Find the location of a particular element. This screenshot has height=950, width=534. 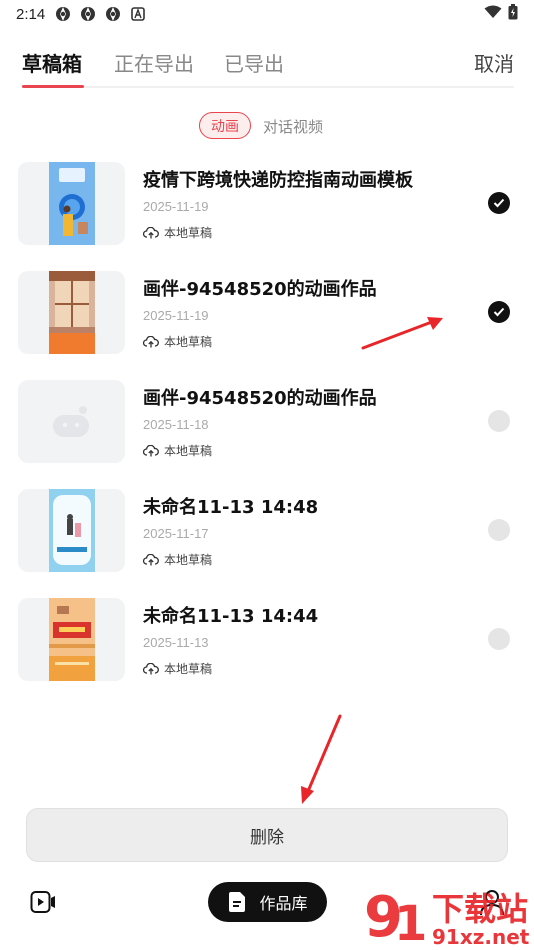

draft-item: 疫情下跨境快递防控指南动画模板 2025-11-19 本地草稿 is located at coordinates (267, 212).